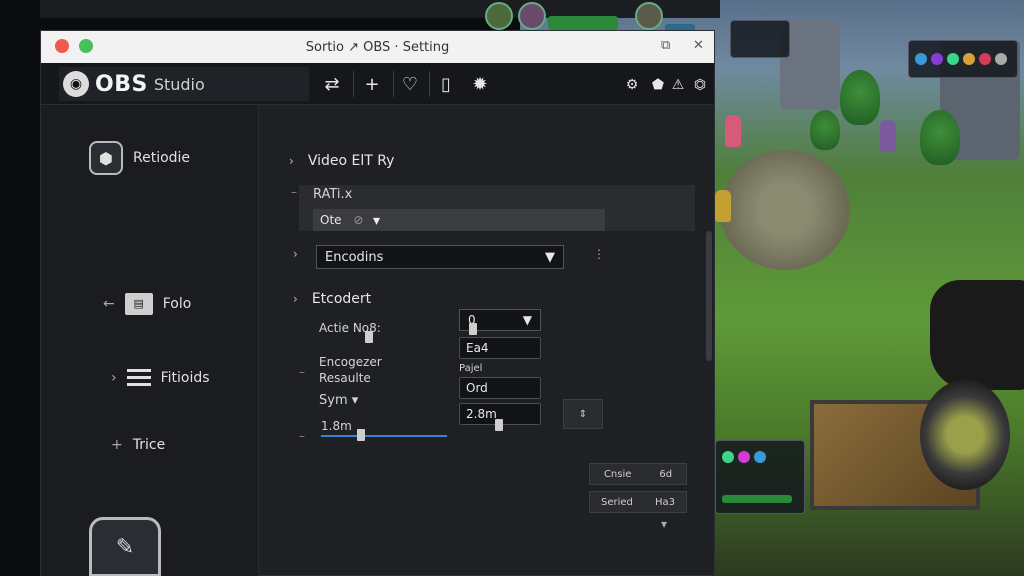  Describe the element at coordinates (106, 158) in the screenshot. I see `cube-icon: ⬢` at that location.